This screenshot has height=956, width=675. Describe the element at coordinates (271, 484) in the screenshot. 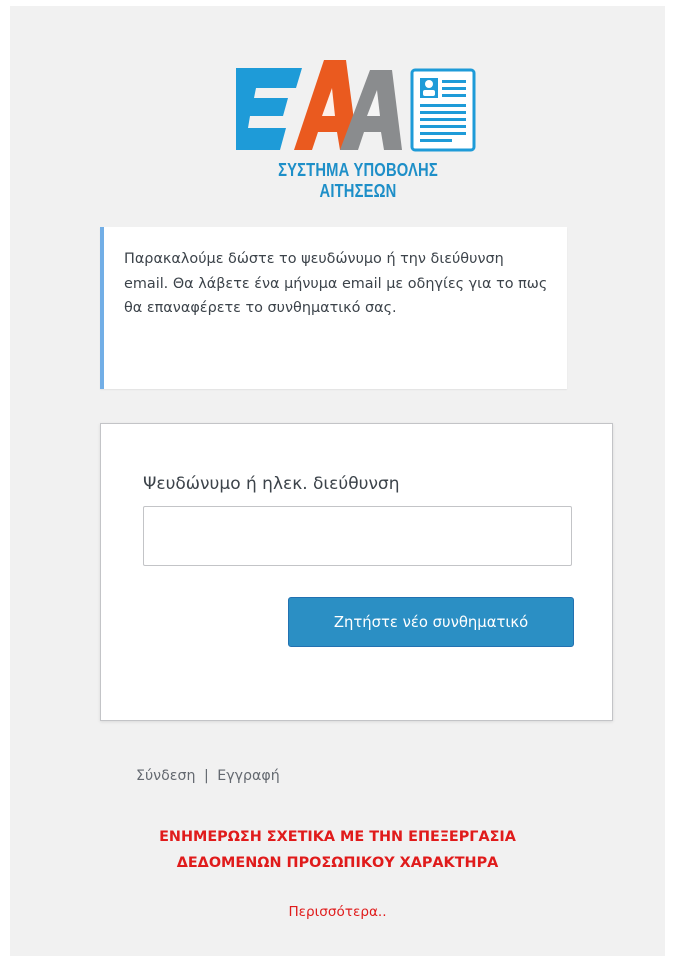

I see `username-email-label: Ψευδώνυμο ή ηλεκ. διεύθυνση` at that location.